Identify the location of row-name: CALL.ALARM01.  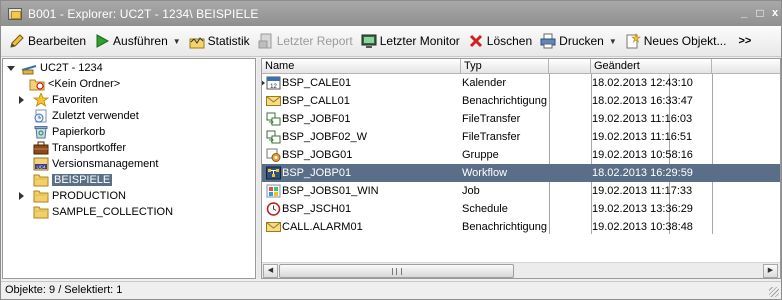
(322, 227).